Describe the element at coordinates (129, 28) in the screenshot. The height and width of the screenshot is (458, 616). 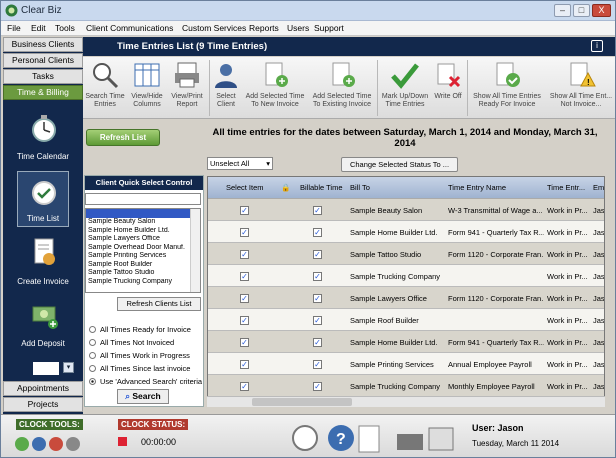
I see `menu-client-communications: Client Communications` at that location.